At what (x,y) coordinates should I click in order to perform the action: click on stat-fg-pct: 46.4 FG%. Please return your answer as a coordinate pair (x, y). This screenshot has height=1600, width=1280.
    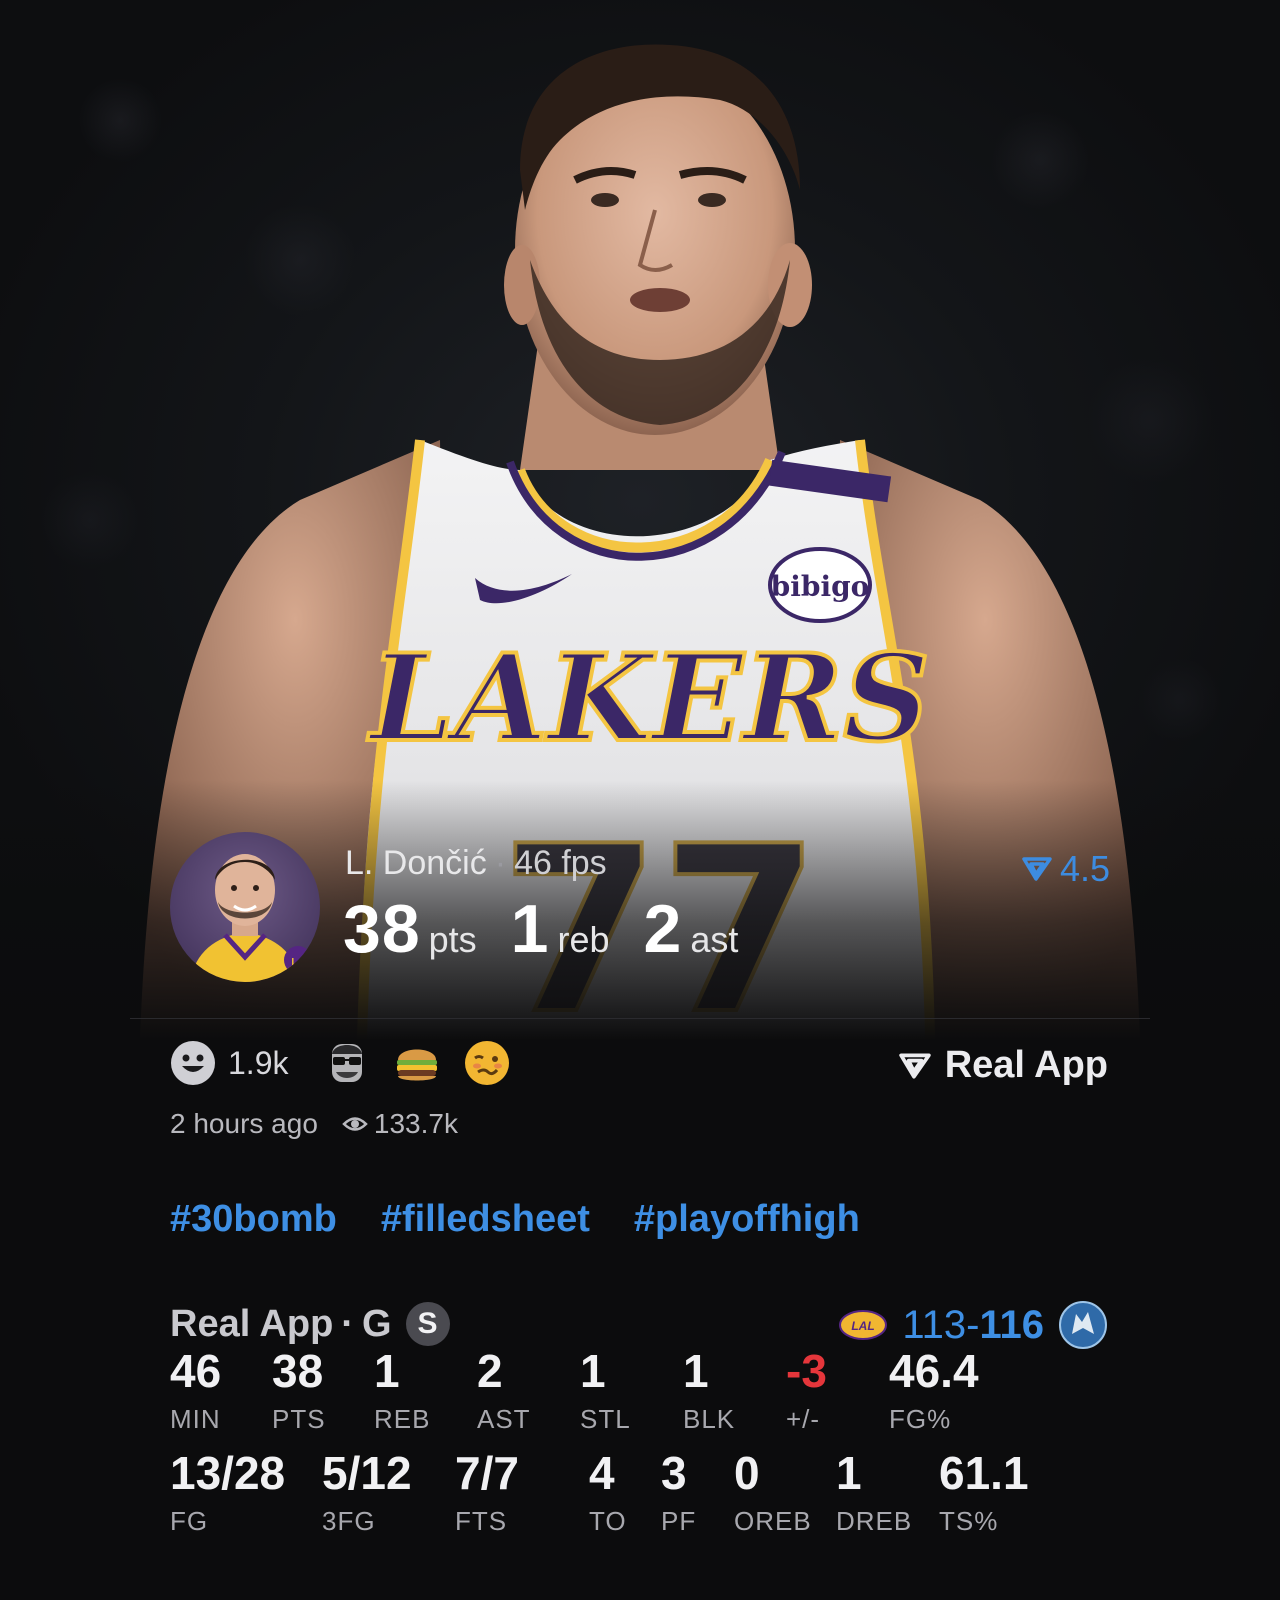
    Looking at the image, I should click on (934, 1389).